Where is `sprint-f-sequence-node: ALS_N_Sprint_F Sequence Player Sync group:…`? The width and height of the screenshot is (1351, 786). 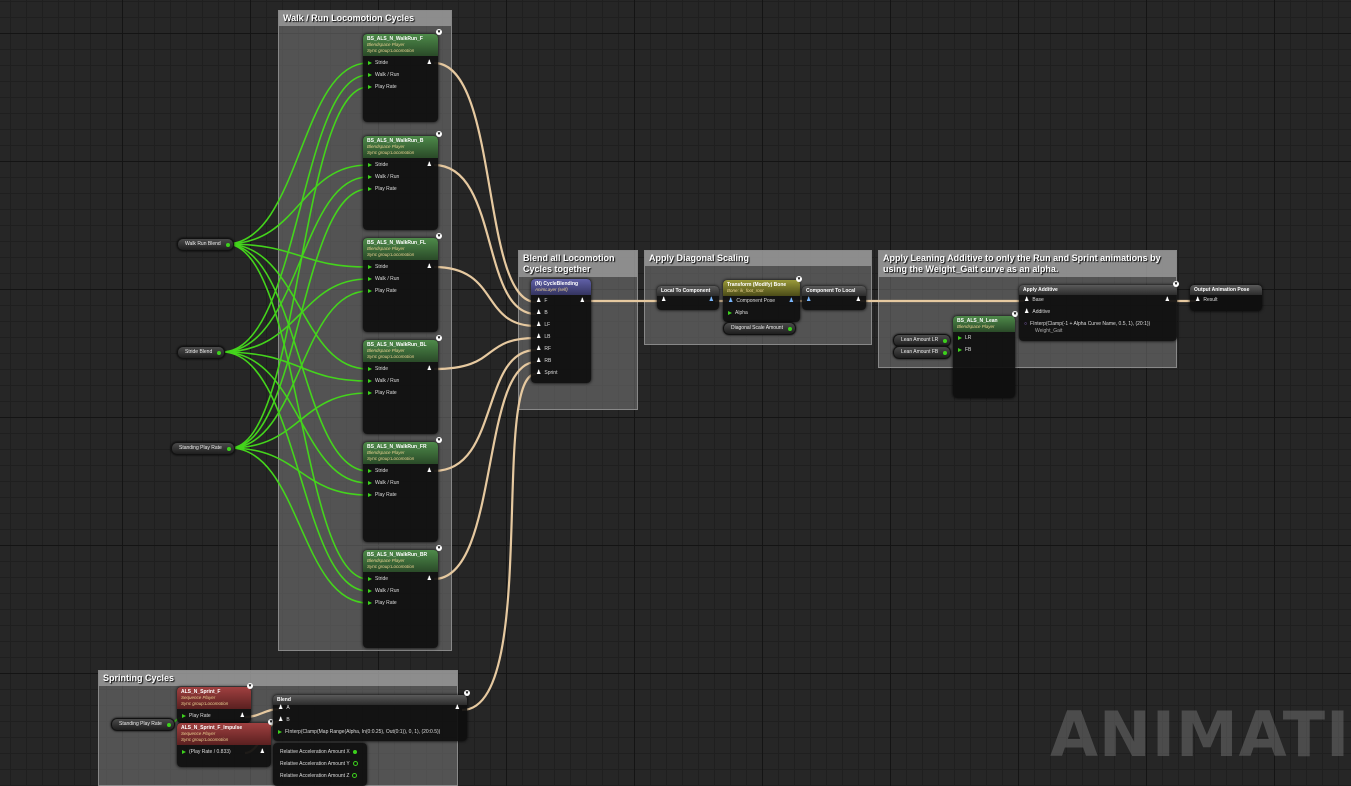
sprint-f-sequence-node: ALS_N_Sprint_F Sequence Player Sync group:… is located at coordinates (214, 705).